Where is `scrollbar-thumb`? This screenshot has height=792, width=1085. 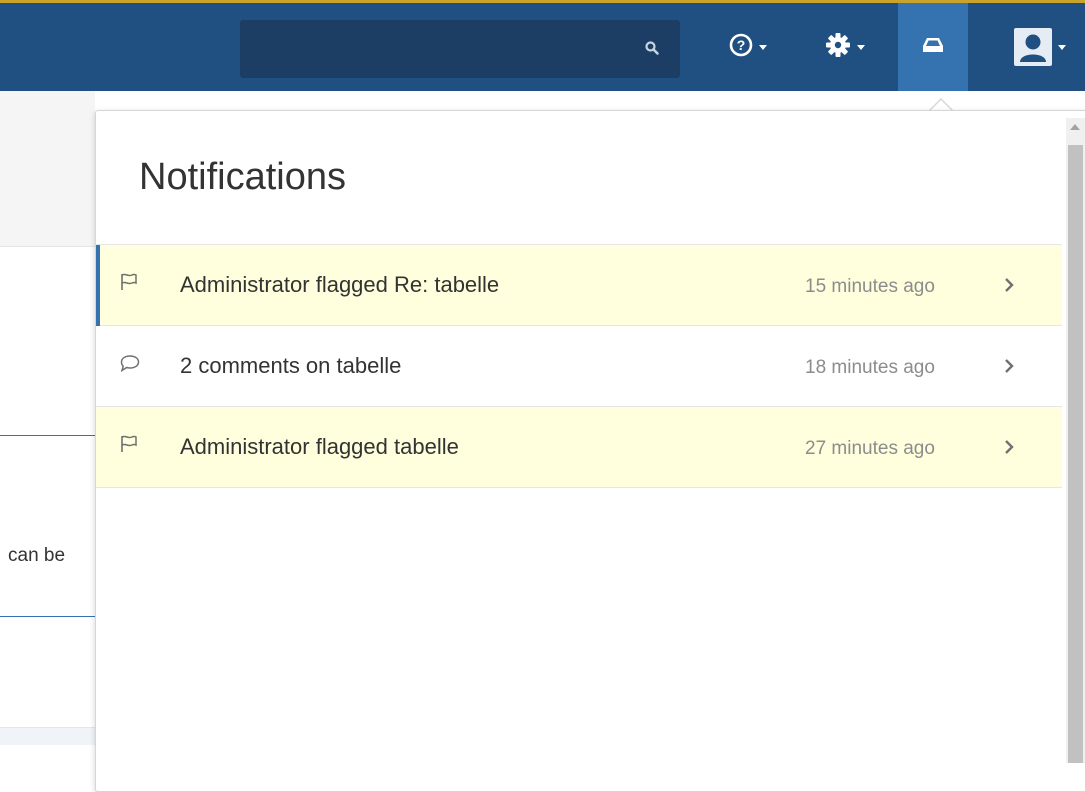 scrollbar-thumb is located at coordinates (1075, 454).